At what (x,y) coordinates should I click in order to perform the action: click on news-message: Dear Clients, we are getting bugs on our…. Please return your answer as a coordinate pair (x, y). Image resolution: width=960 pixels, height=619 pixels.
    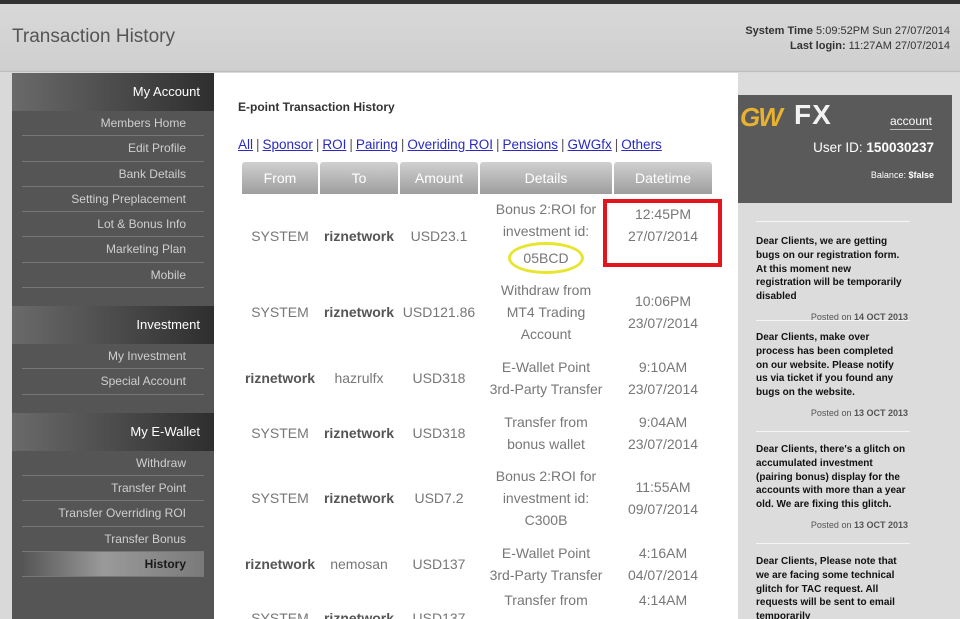
    Looking at the image, I should click on (829, 269).